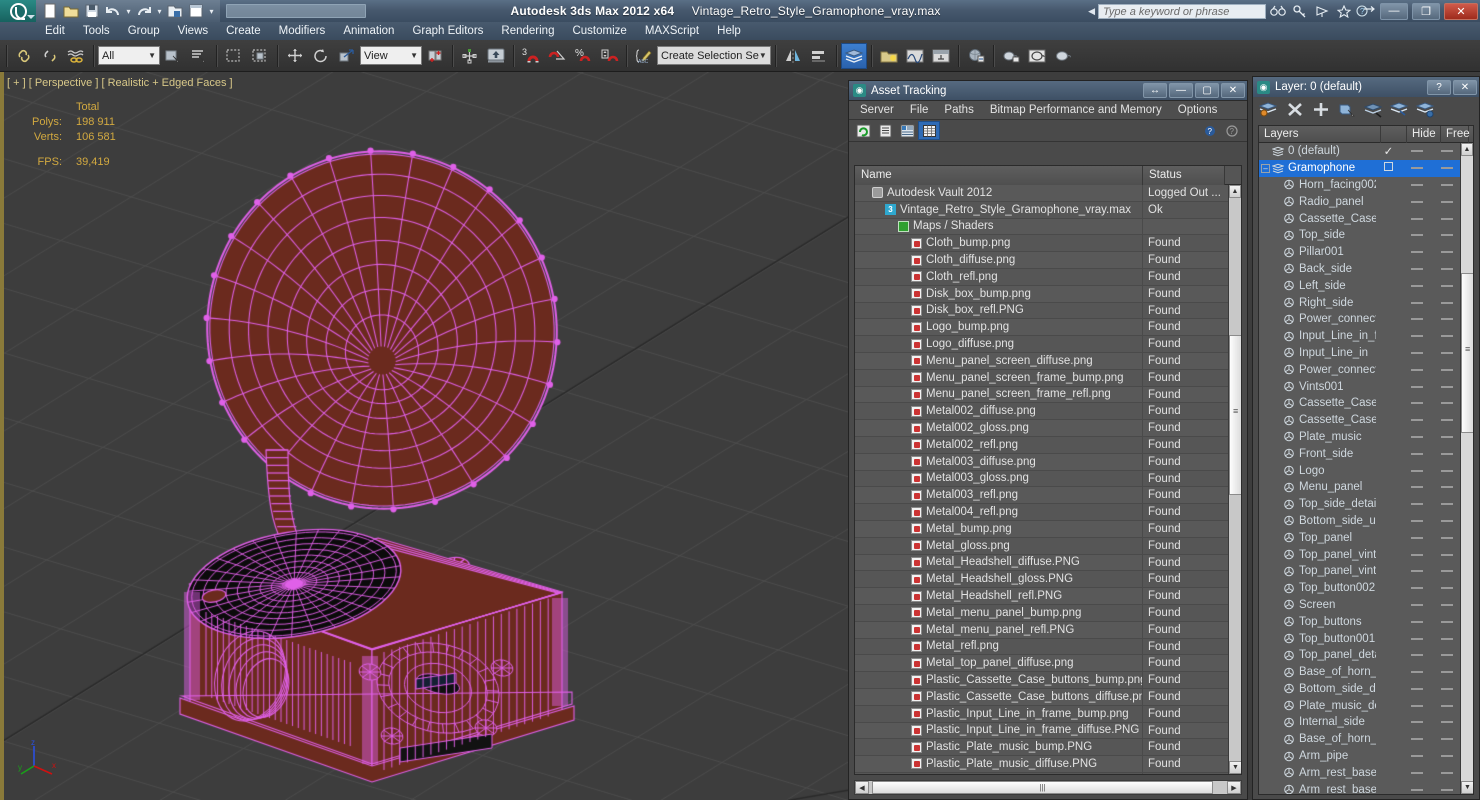 This screenshot has width=1480, height=800. Describe the element at coordinates (196, 11) in the screenshot. I see `workspace-icon` at that location.